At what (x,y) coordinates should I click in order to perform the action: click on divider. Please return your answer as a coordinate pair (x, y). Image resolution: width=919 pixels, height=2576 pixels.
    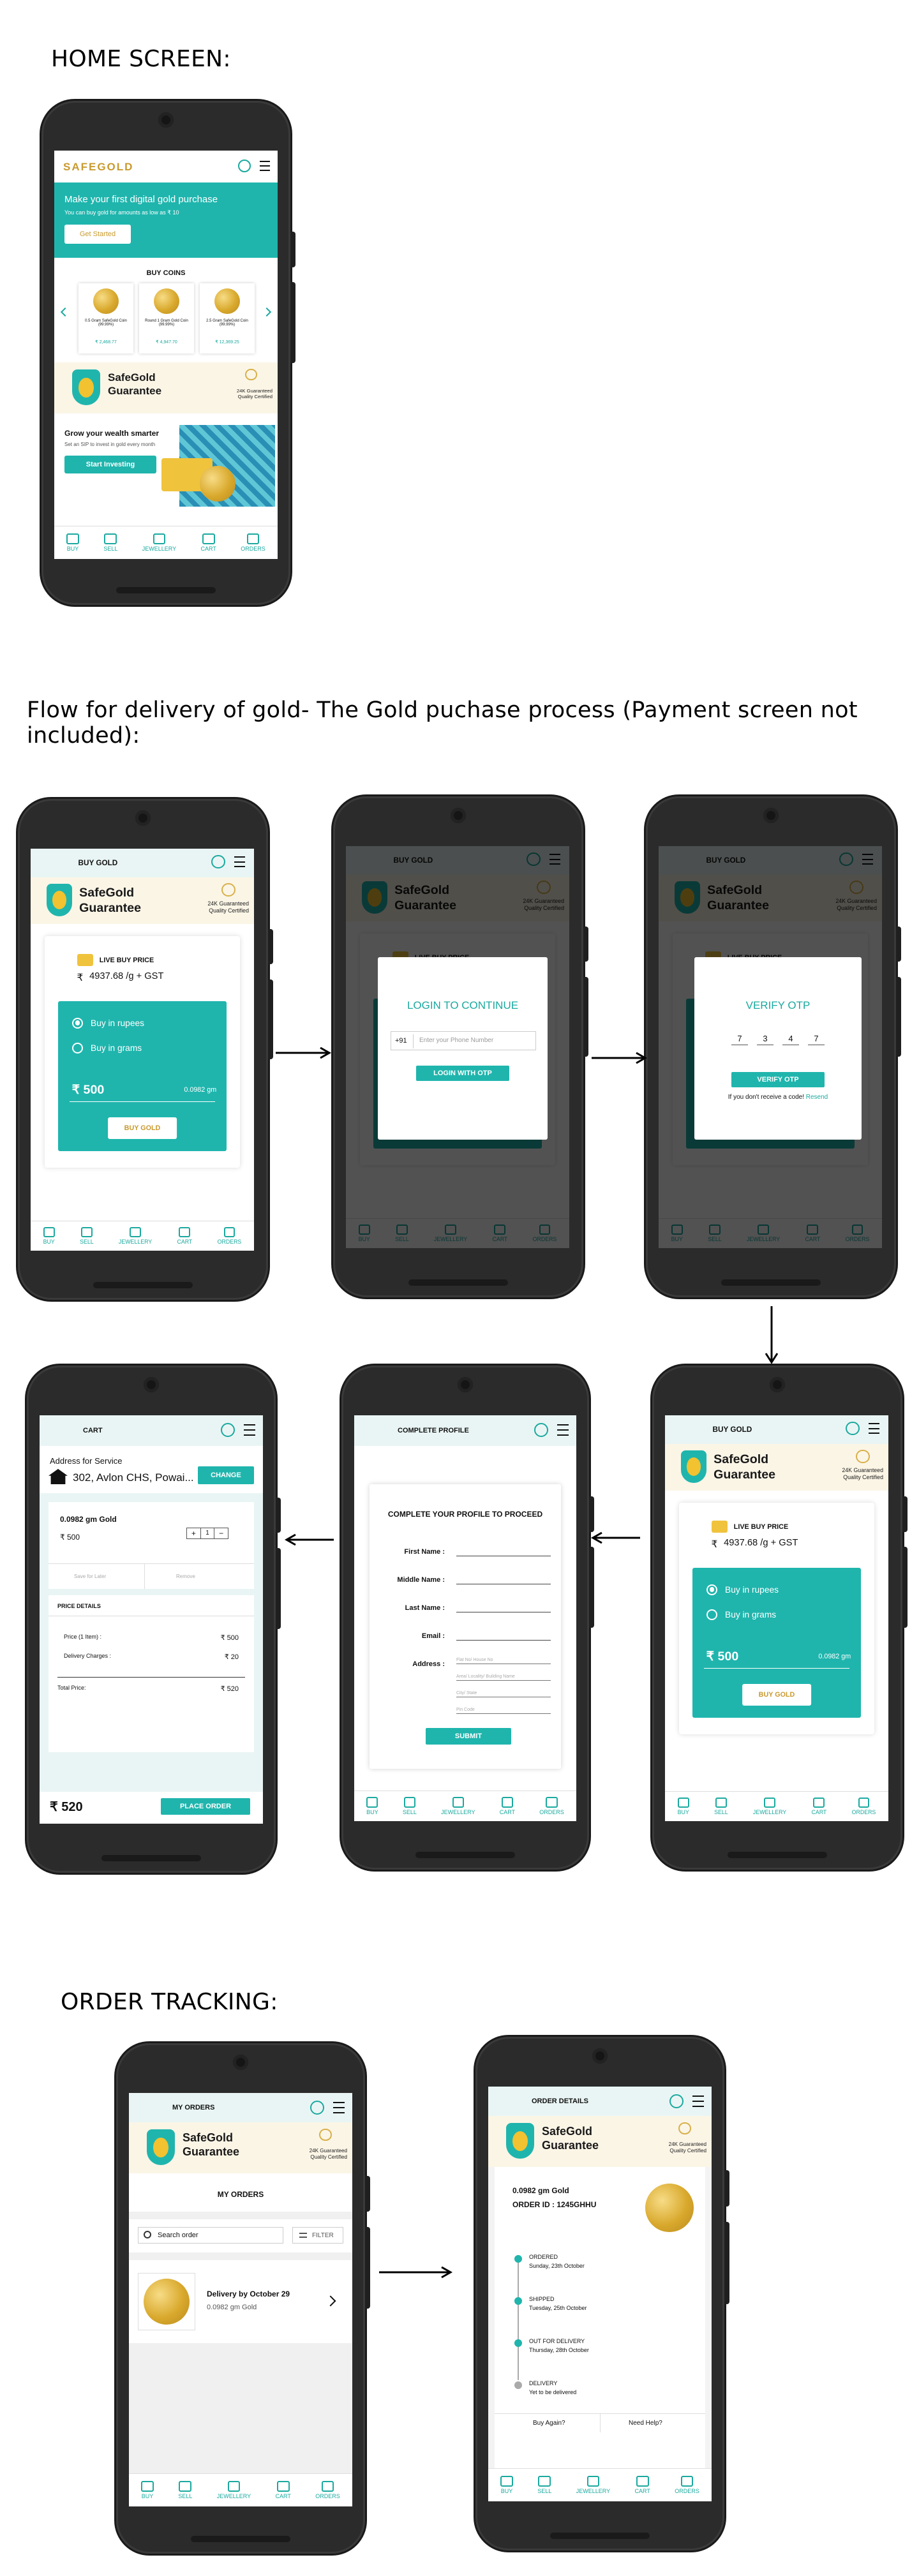
    Looking at the image, I should click on (240, 2215).